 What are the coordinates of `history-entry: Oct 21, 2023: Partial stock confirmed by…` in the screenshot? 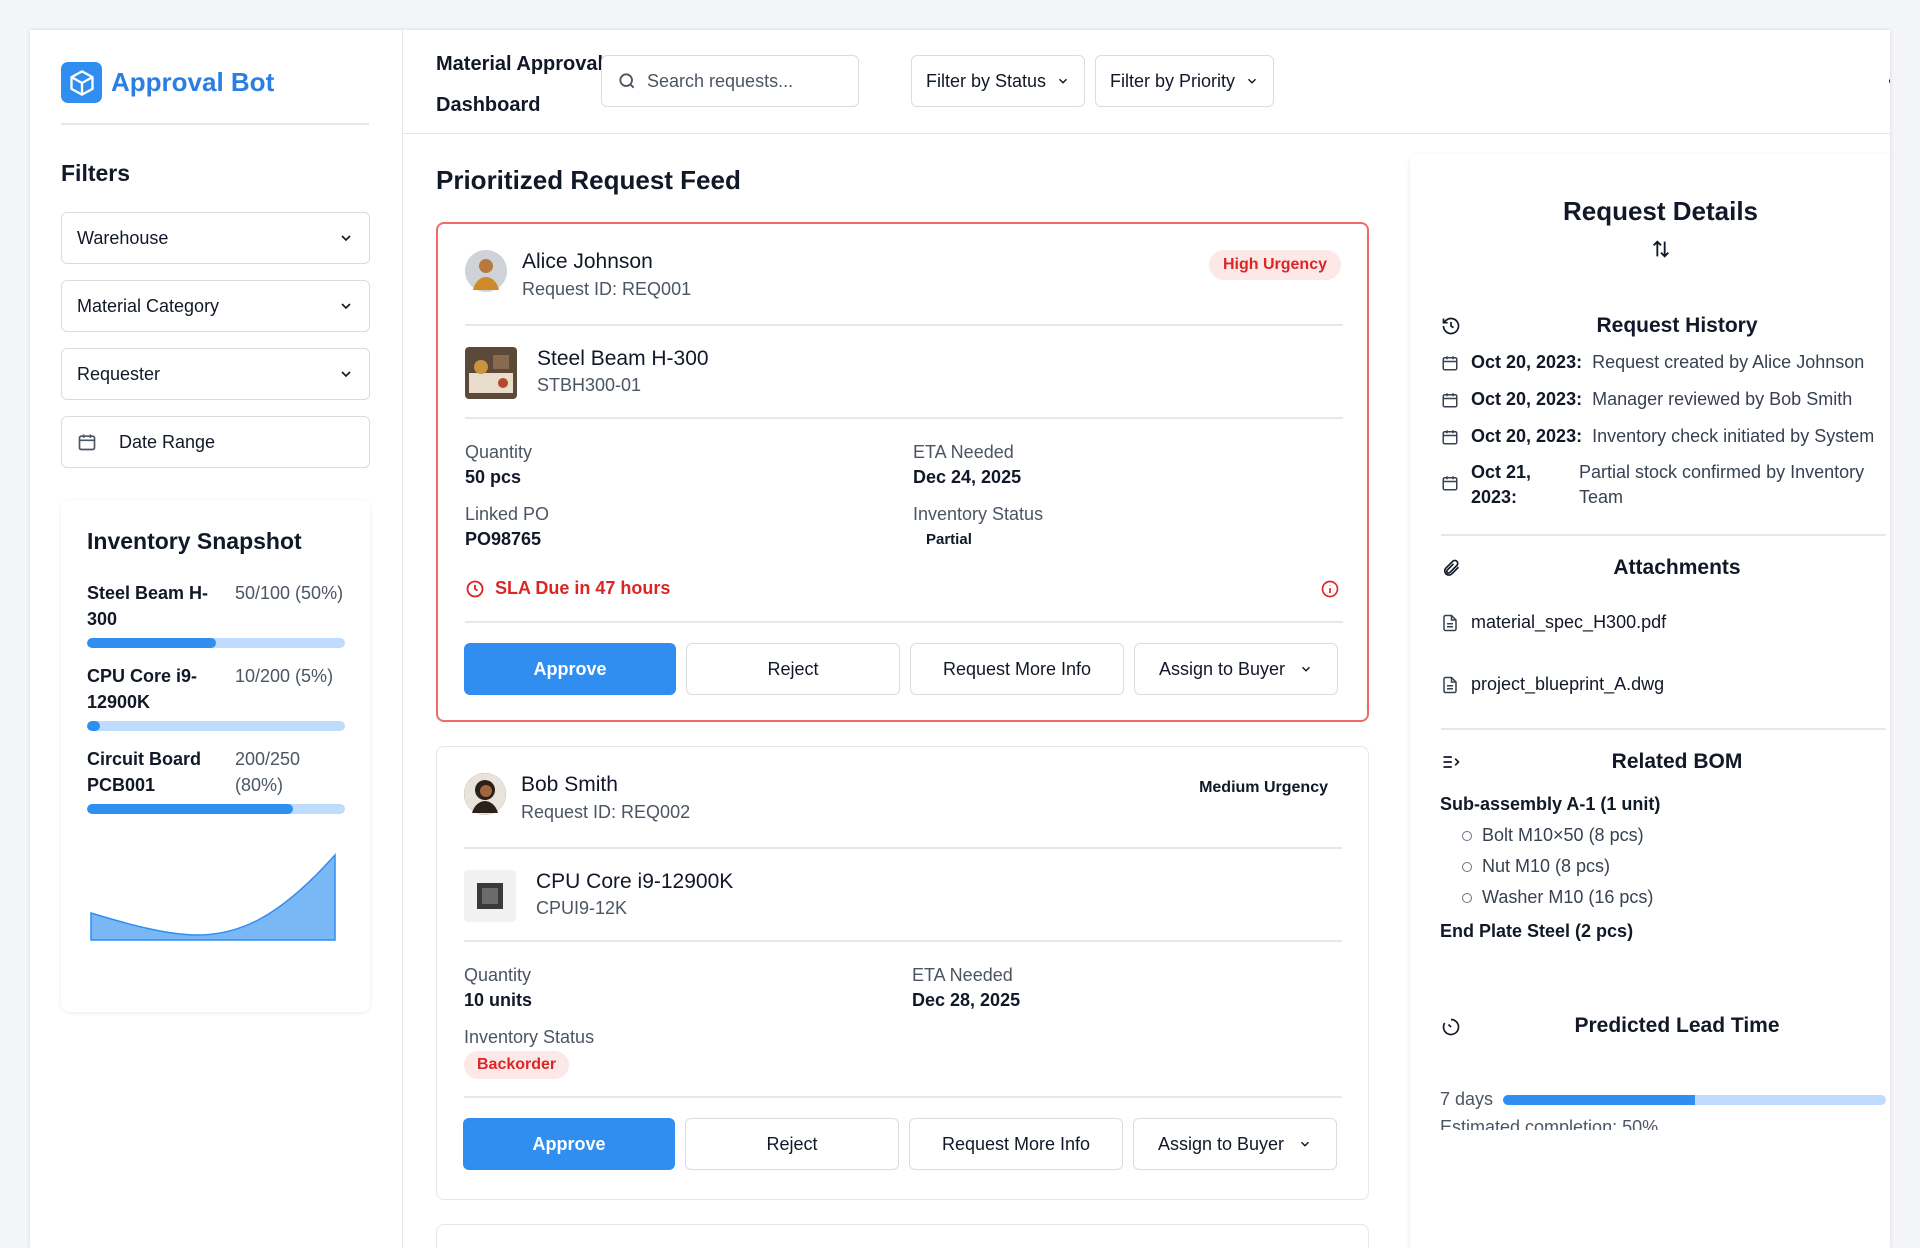 It's located at (1663, 485).